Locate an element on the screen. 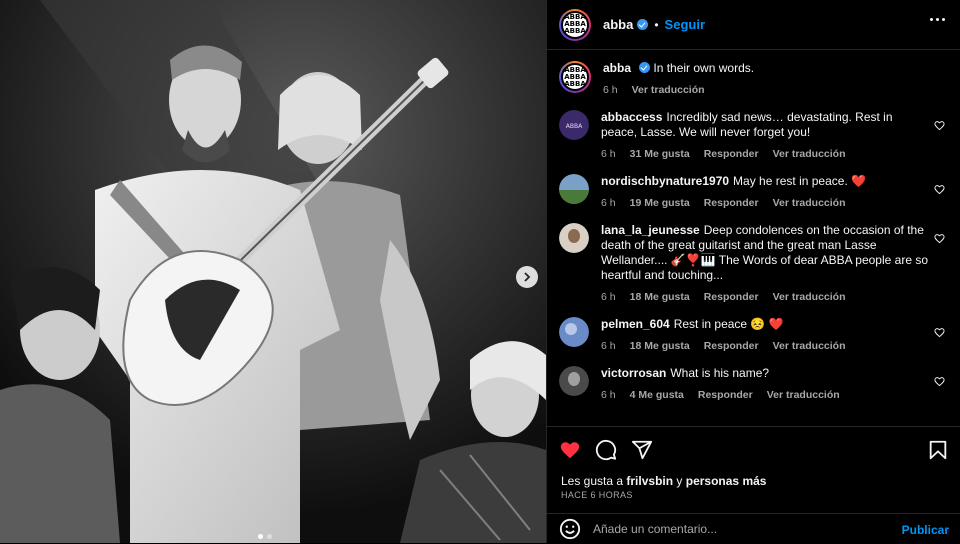  comment-likes: 4 Me gusta is located at coordinates (657, 395).